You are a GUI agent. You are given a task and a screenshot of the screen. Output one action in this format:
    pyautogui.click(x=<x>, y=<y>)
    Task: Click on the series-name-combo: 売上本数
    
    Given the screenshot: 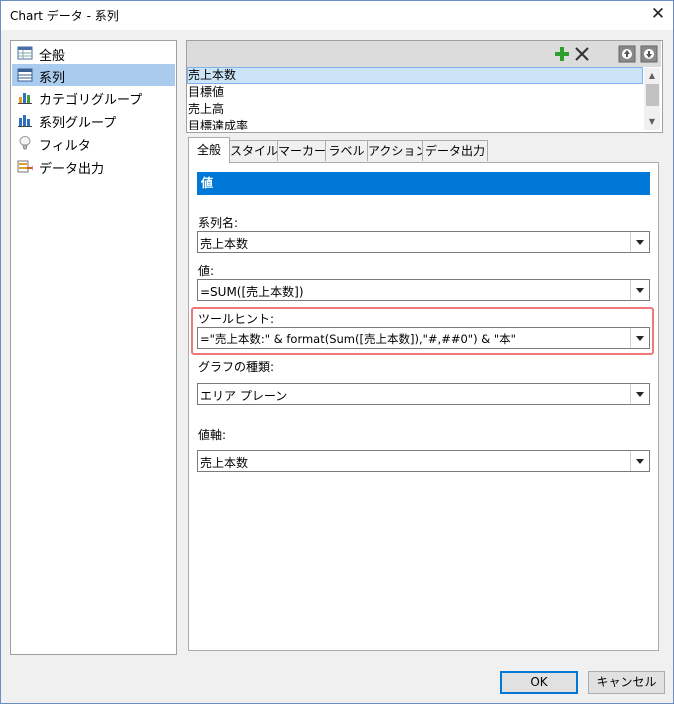 What is the action you would take?
    pyautogui.click(x=423, y=242)
    